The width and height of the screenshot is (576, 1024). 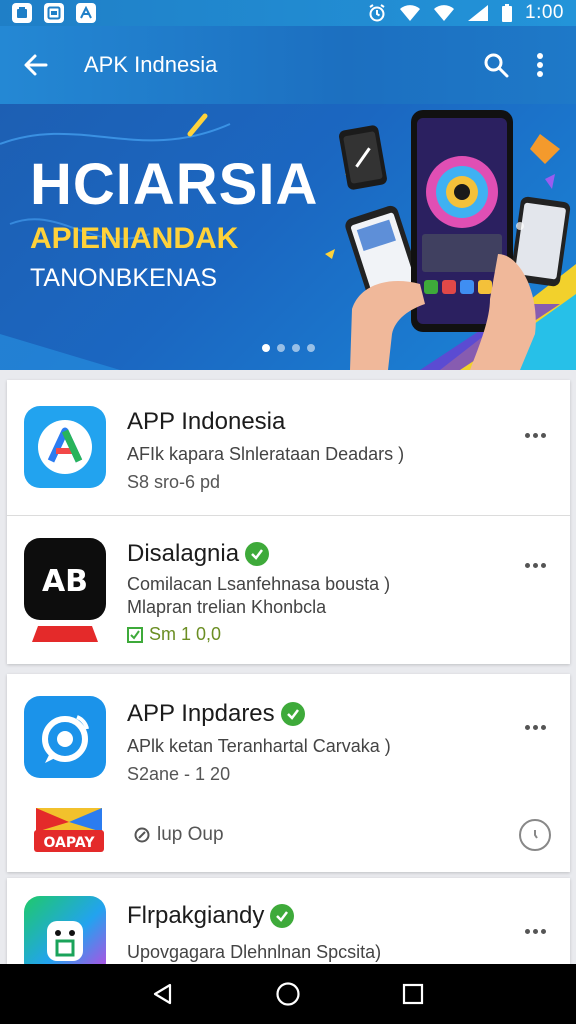 What do you see at coordinates (196, 915) in the screenshot?
I see `app-name-text: Flrpakgiandy` at bounding box center [196, 915].